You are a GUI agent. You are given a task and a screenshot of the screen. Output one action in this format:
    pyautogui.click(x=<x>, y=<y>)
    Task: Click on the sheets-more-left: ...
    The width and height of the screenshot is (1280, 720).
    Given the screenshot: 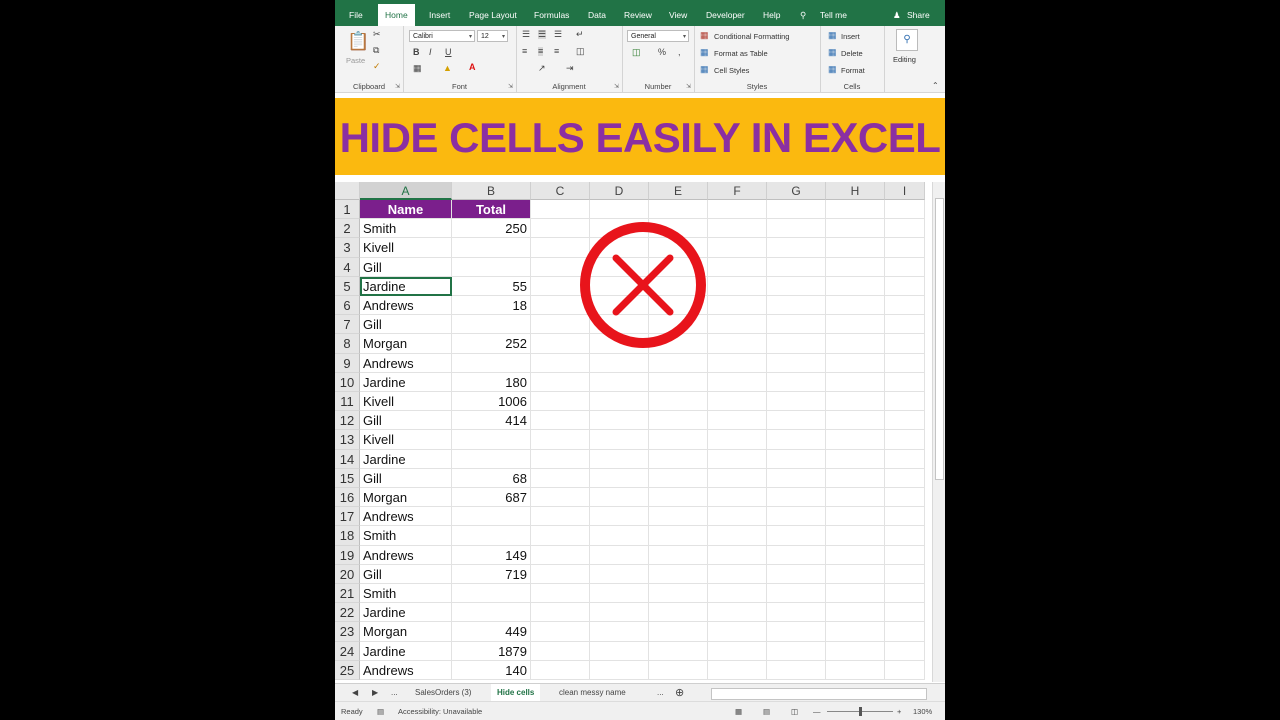 What is the action you would take?
    pyautogui.click(x=394, y=693)
    